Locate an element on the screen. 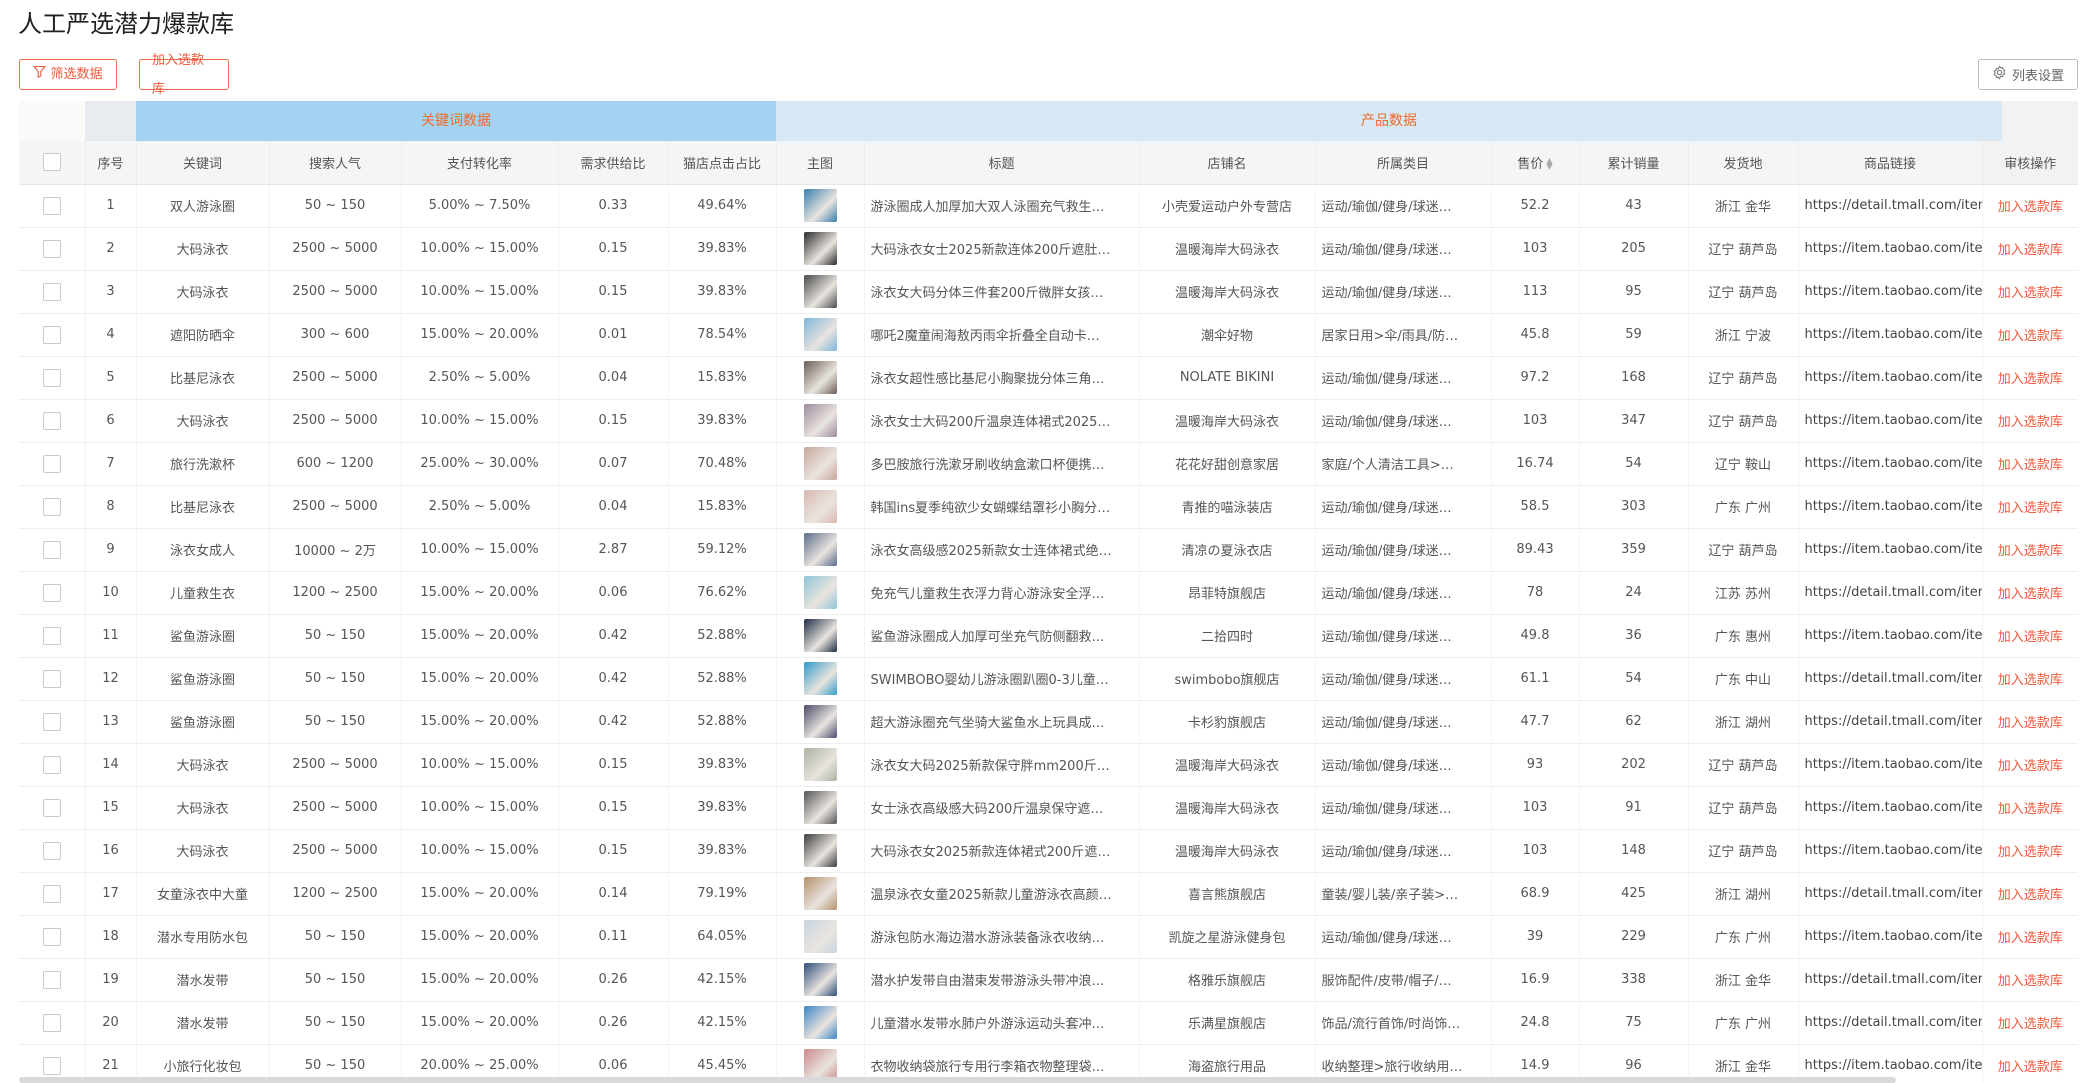  column-settings-button: 列表设置 is located at coordinates (2028, 74).